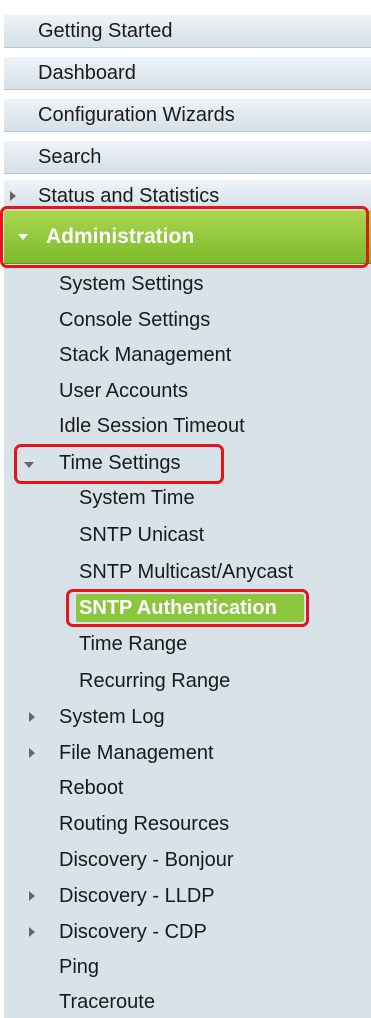  Describe the element at coordinates (187, 608) in the screenshot. I see `highlight-box-sntp-authentication` at that location.